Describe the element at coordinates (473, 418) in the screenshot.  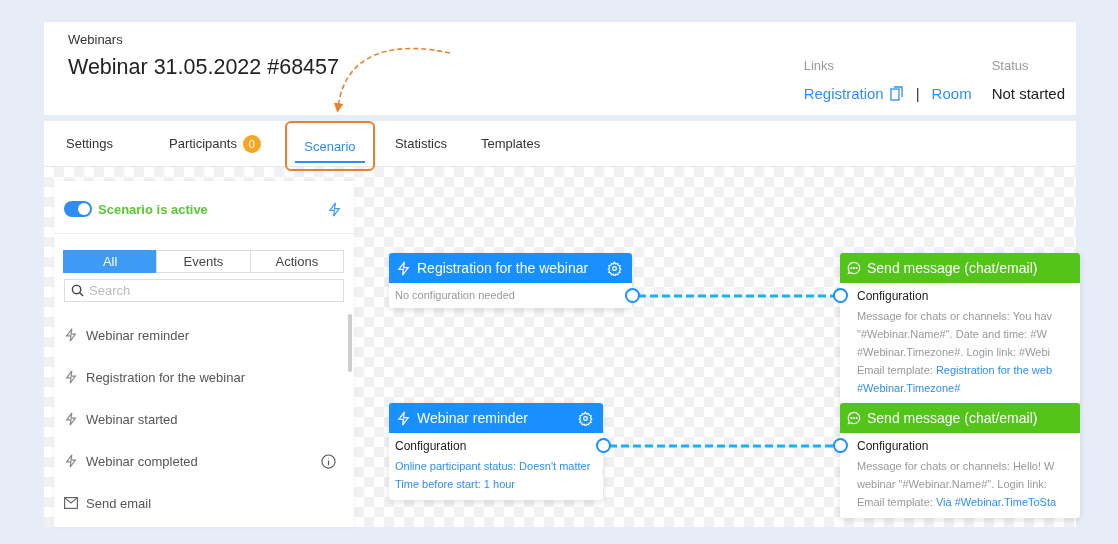
I see `node-title: Webinar reminder` at that location.